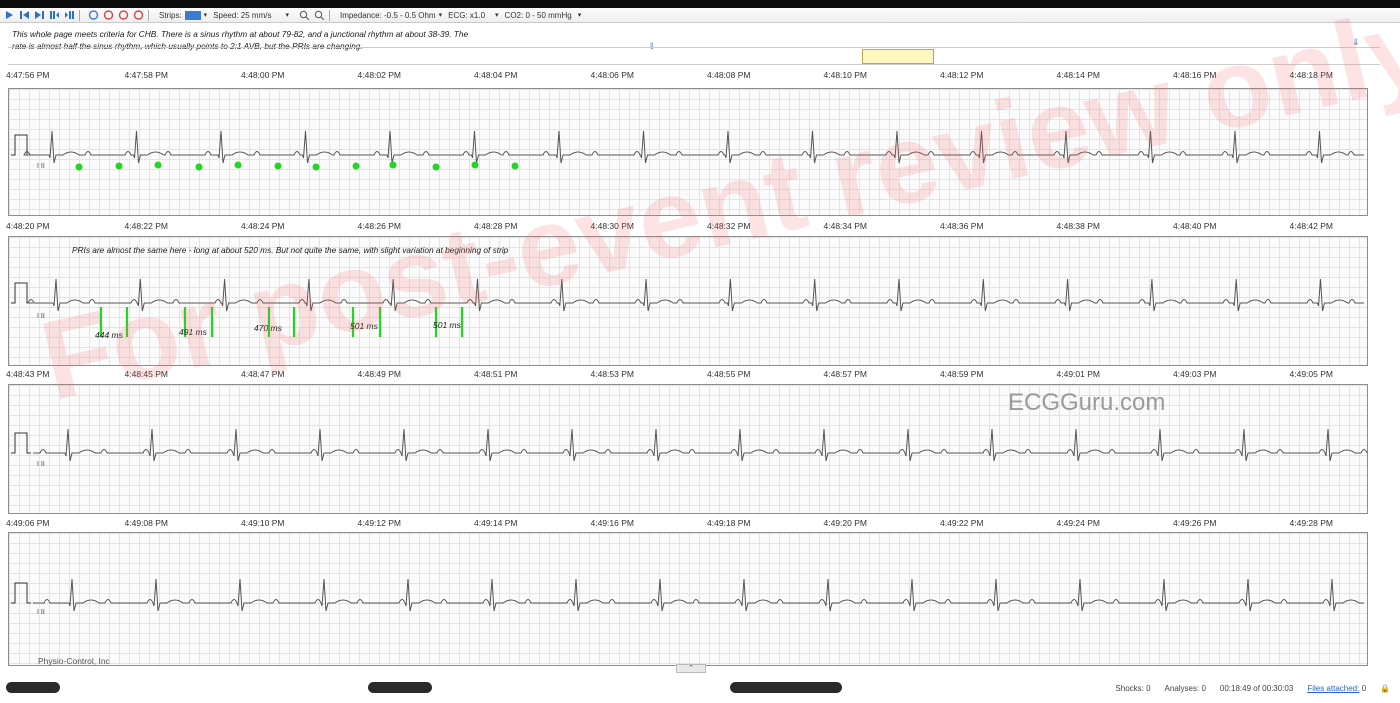 This screenshot has height=703, width=1400. Describe the element at coordinates (1195, 226) in the screenshot. I see `time-label: 4:48:40 PM` at that location.